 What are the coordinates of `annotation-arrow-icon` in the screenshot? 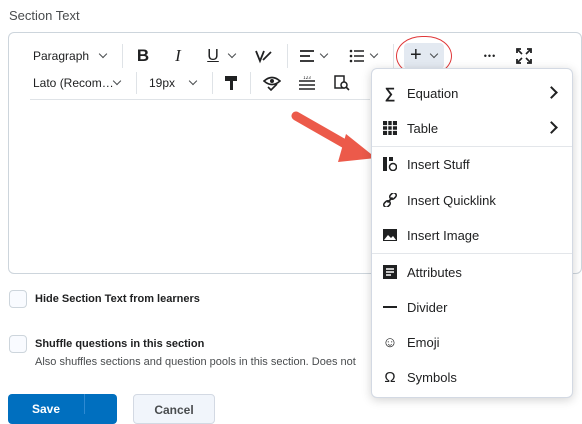 It's located at (333, 136).